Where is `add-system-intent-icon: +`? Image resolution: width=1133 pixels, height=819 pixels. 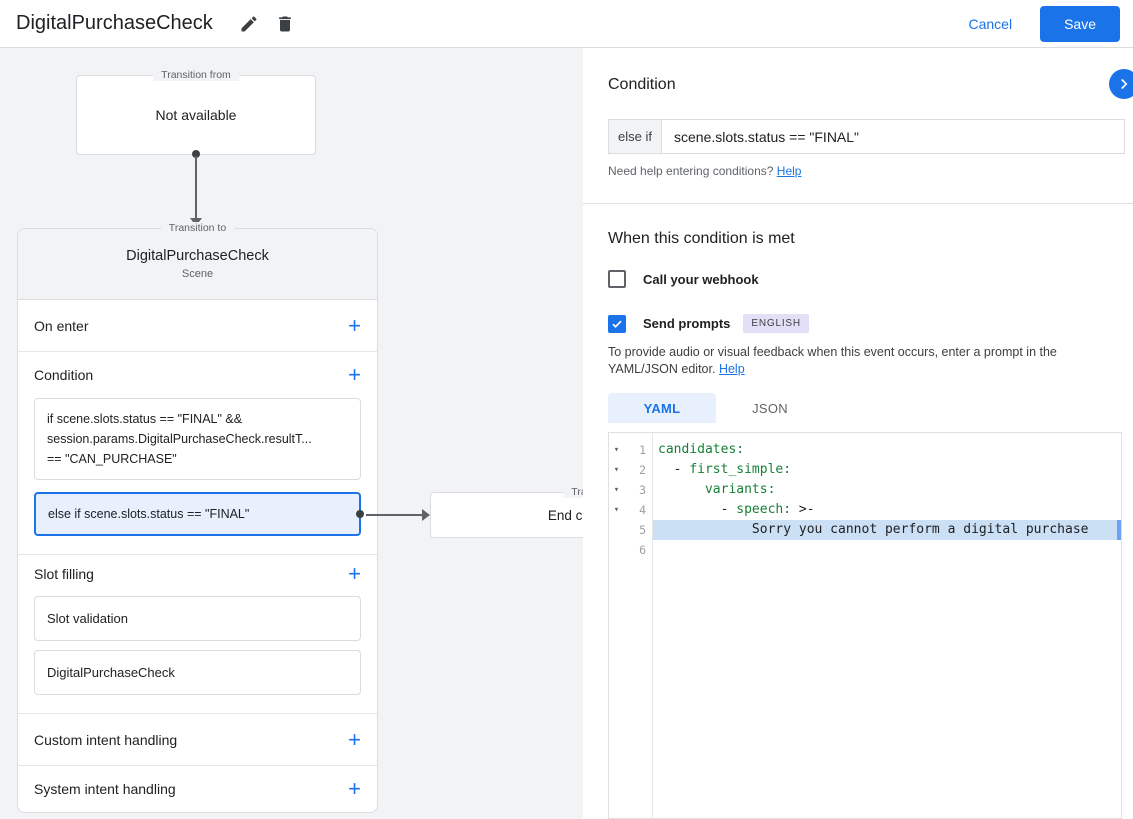
add-system-intent-icon: + is located at coordinates (354, 789).